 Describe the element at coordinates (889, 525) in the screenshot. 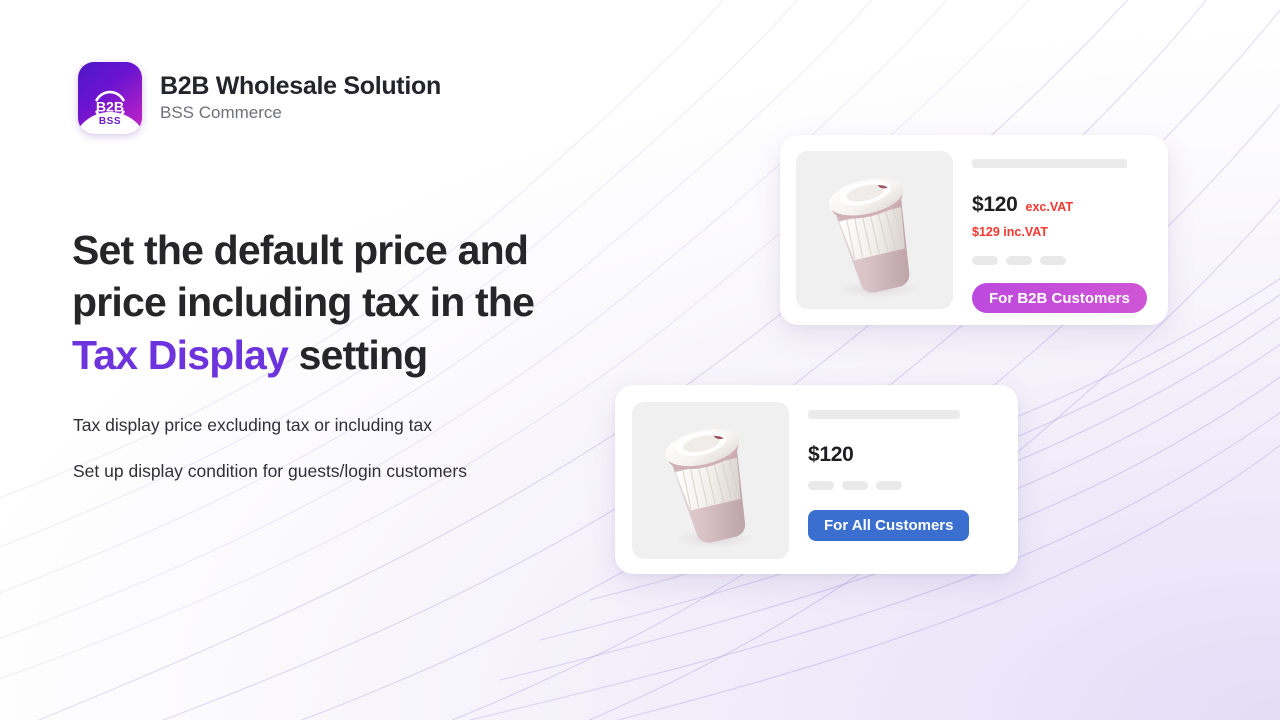

I see `for-all-customers-button: For All Customers` at that location.